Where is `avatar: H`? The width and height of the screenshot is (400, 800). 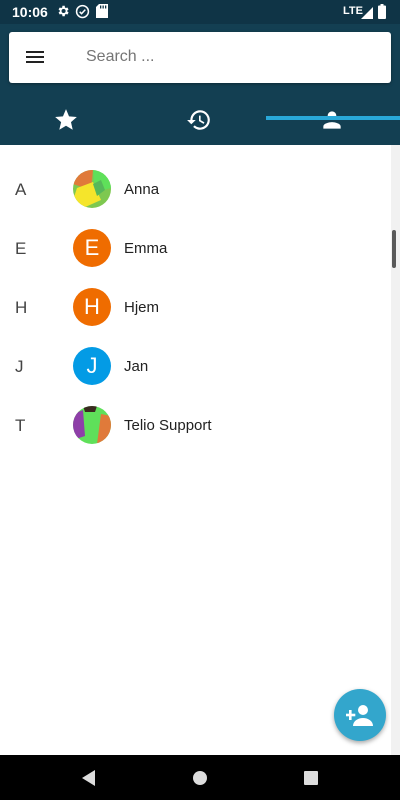
avatar: H is located at coordinates (92, 307).